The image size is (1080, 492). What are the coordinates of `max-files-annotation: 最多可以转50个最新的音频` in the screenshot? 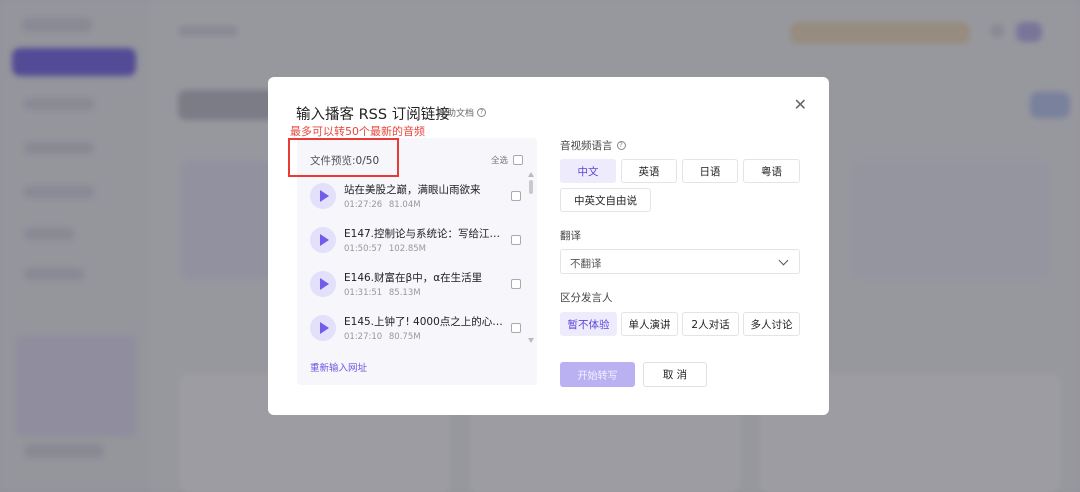 It's located at (357, 131).